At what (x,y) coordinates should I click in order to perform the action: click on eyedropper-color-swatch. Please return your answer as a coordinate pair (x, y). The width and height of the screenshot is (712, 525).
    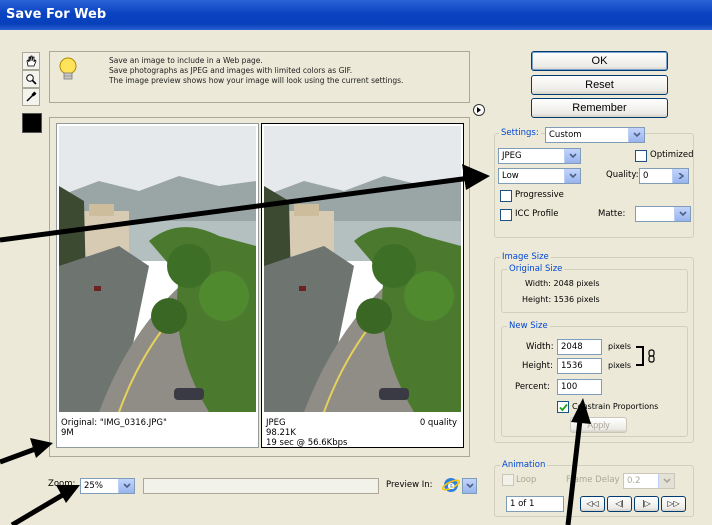
    Looking at the image, I should click on (32, 123).